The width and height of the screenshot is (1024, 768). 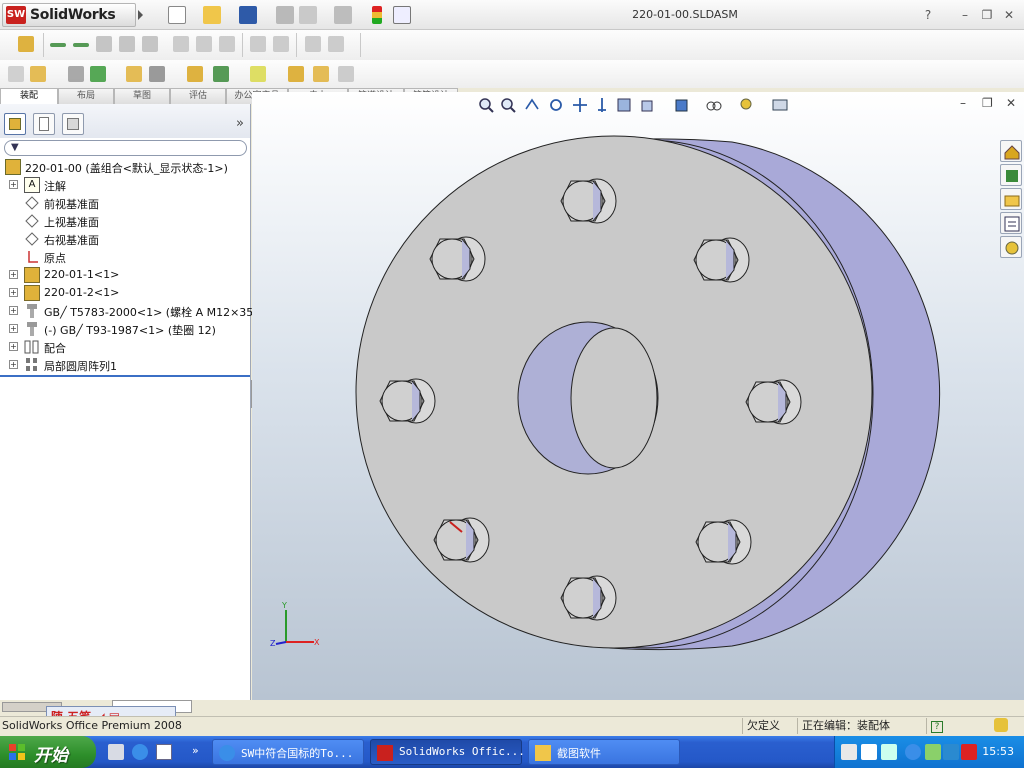 I want to click on quick-launch-desktop-icon, so click(x=116, y=752).